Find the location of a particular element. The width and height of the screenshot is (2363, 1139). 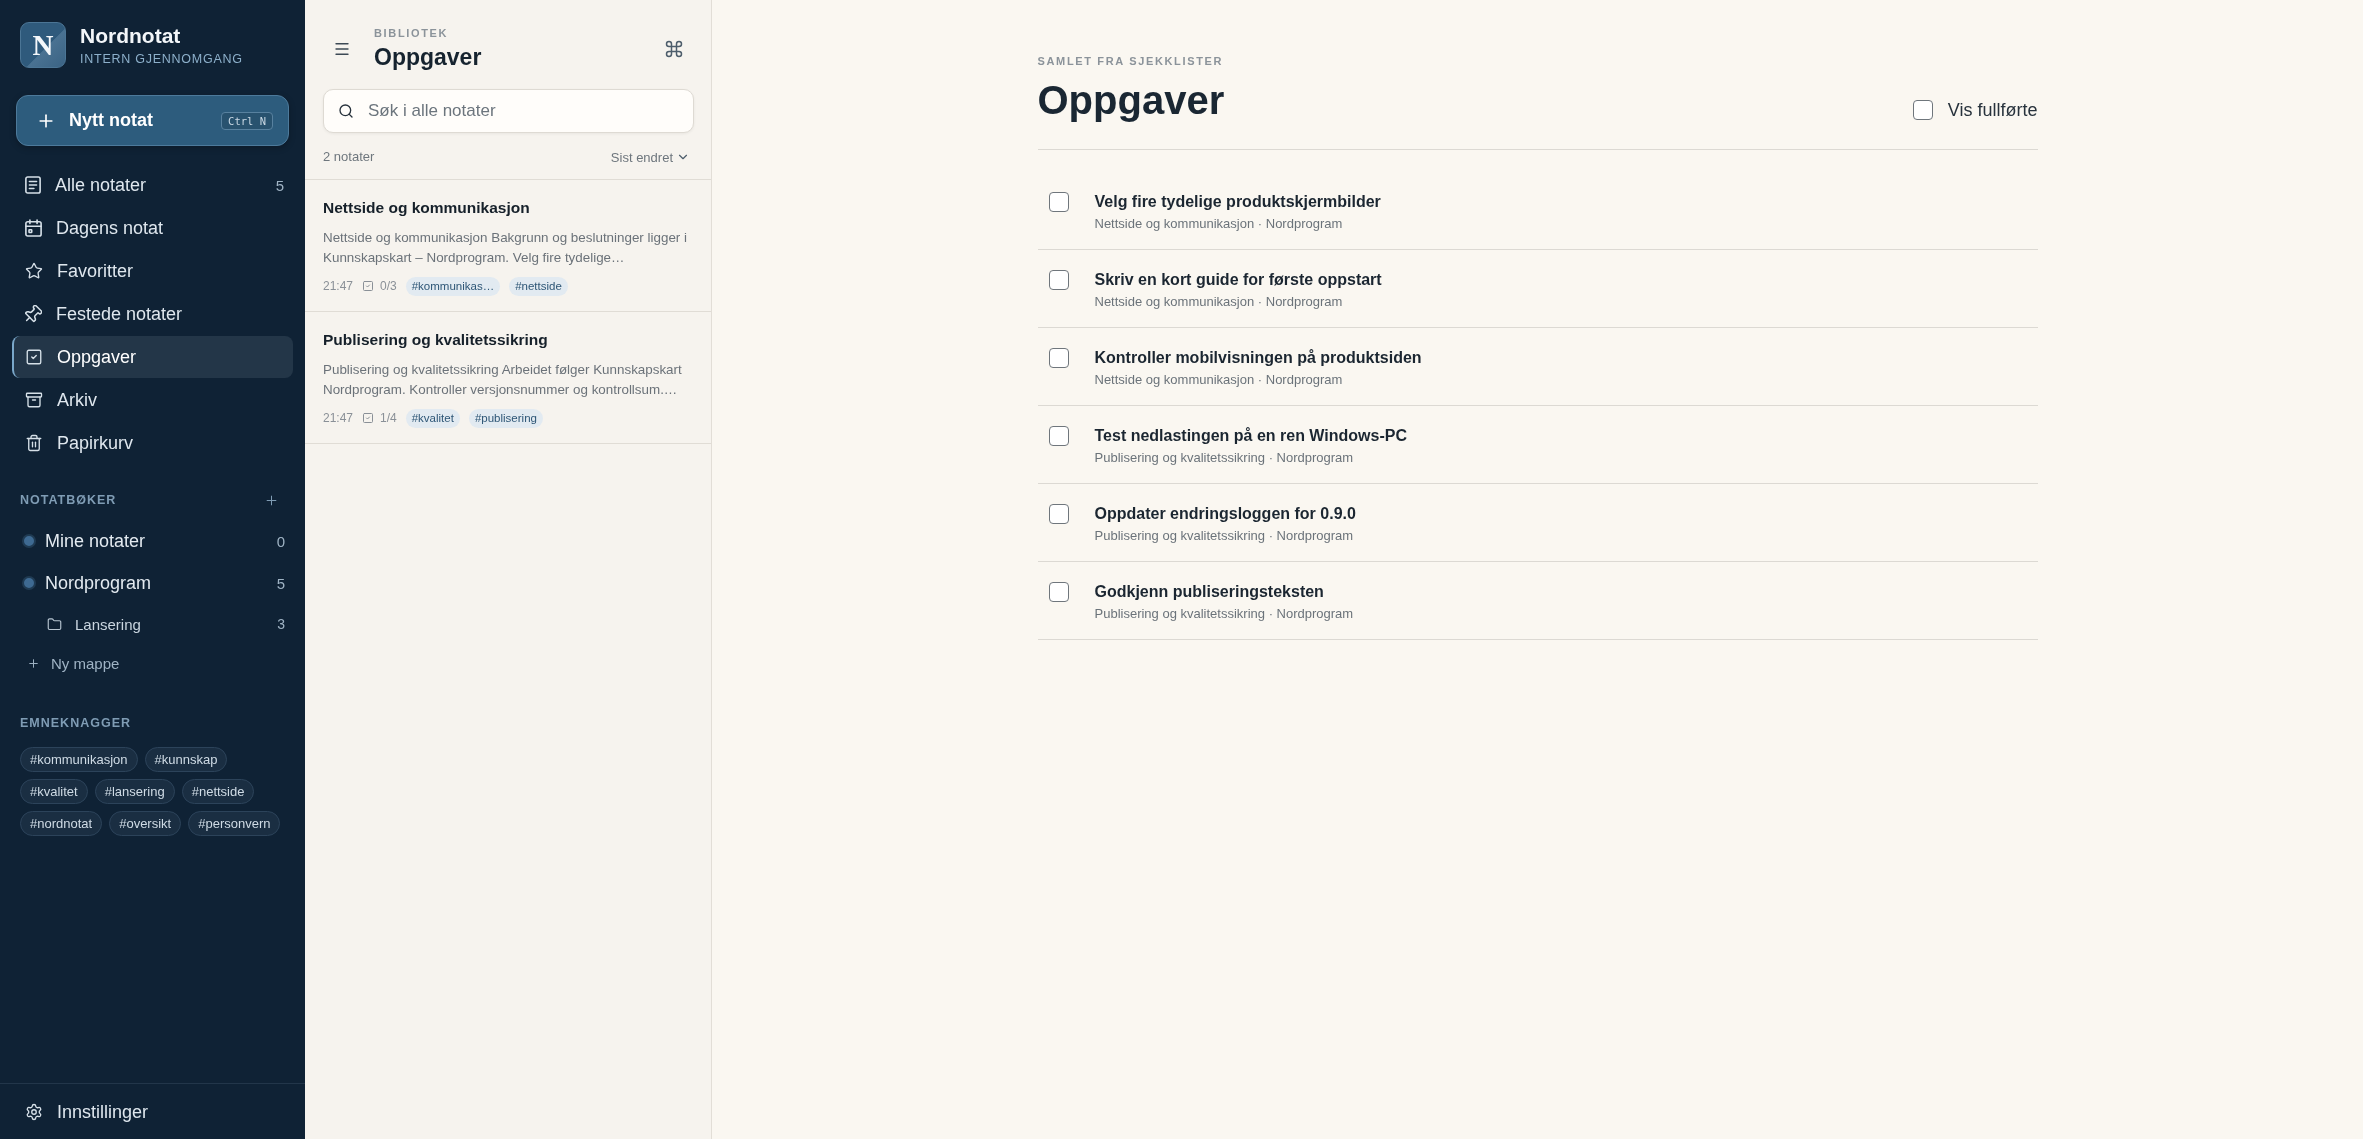

tag-chip: #kommunikasjon is located at coordinates (79, 759).